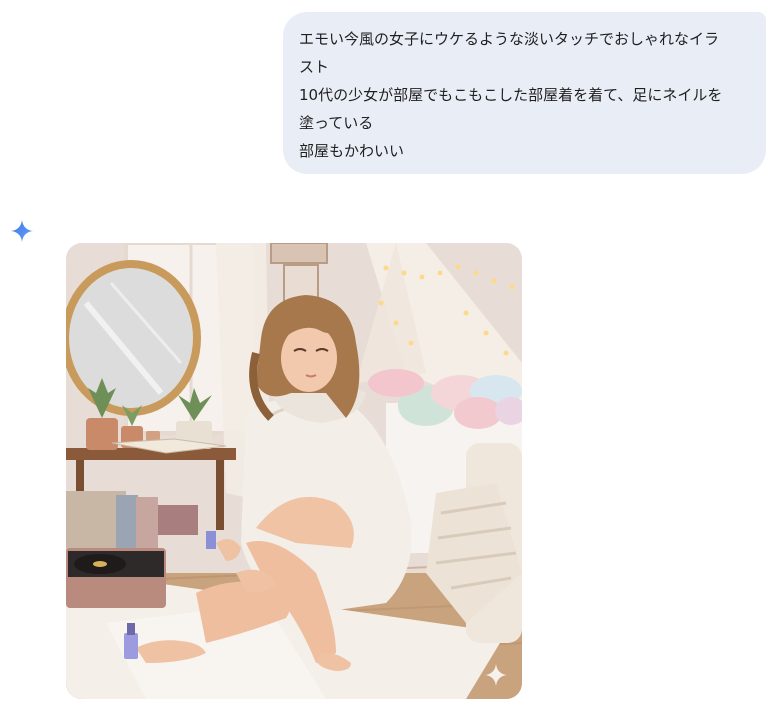 This screenshot has height=719, width=781. What do you see at coordinates (352, 151) in the screenshot?
I see `user-message-line: 部屋もかわいい` at bounding box center [352, 151].